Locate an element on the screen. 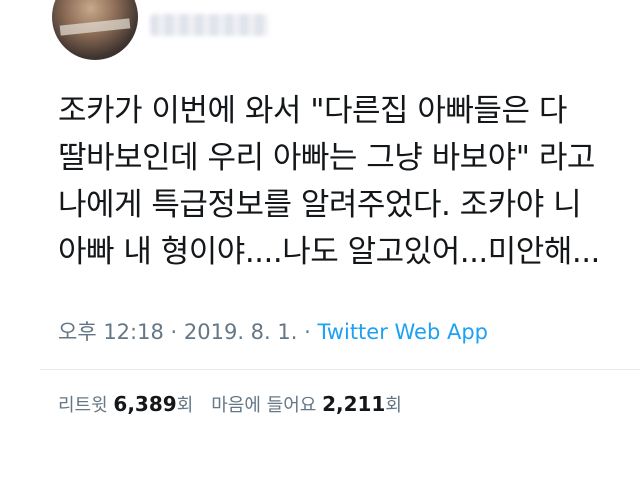 Image resolution: width=640 pixels, height=494 pixels. tweet-metadata: 오후 12:18 · 2019. 8. 1. · Twitter Web App is located at coordinates (273, 331).